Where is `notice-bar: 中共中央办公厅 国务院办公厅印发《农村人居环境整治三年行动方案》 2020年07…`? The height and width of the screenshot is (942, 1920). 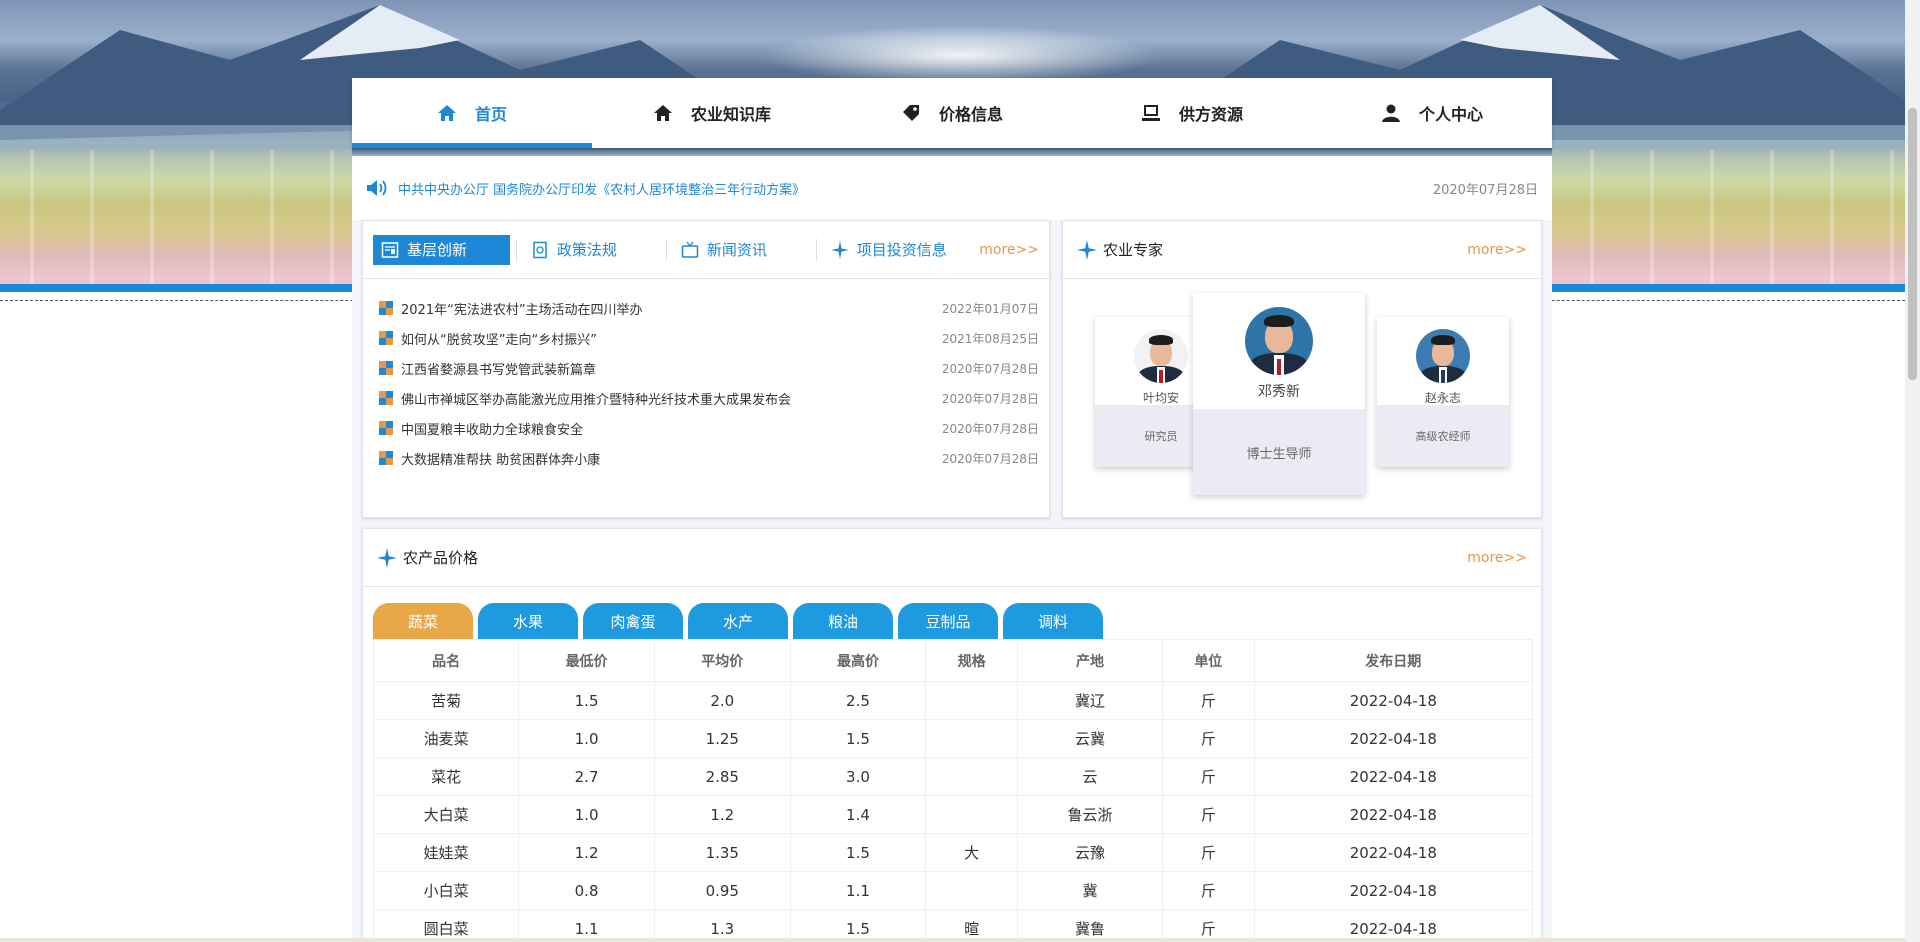 notice-bar: 中共中央办公厅 国务院办公厅印发《农村人居环境整治三年行动方案》 2020年07… is located at coordinates (952, 188).